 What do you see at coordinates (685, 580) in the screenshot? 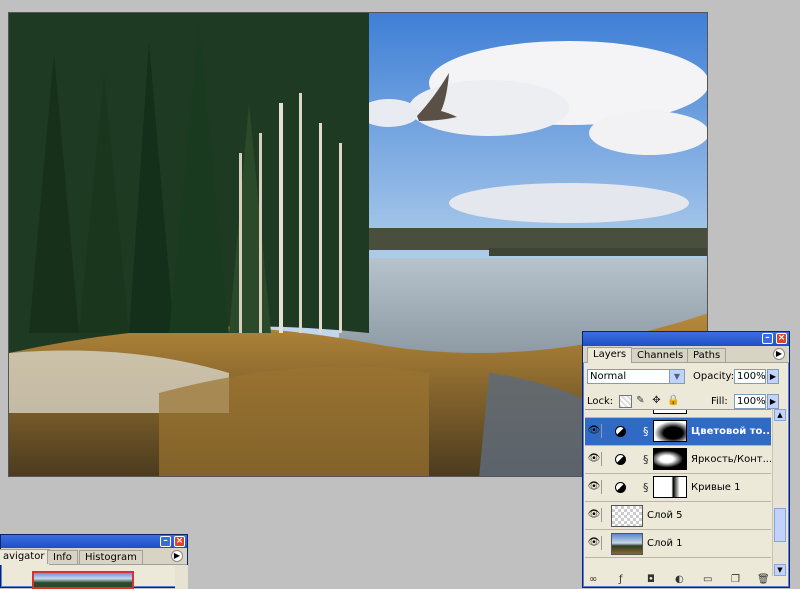
I see `layers-bottom-toolbar: ∞ ƒ ◘ ◐ ▭ ❐ 🗑` at bounding box center [685, 580].